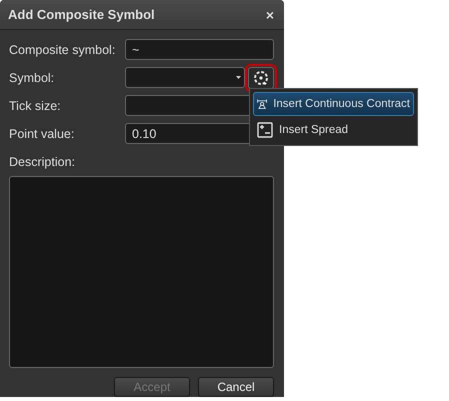  I want to click on menu-item: Insert Continuous Contract, so click(333, 104).